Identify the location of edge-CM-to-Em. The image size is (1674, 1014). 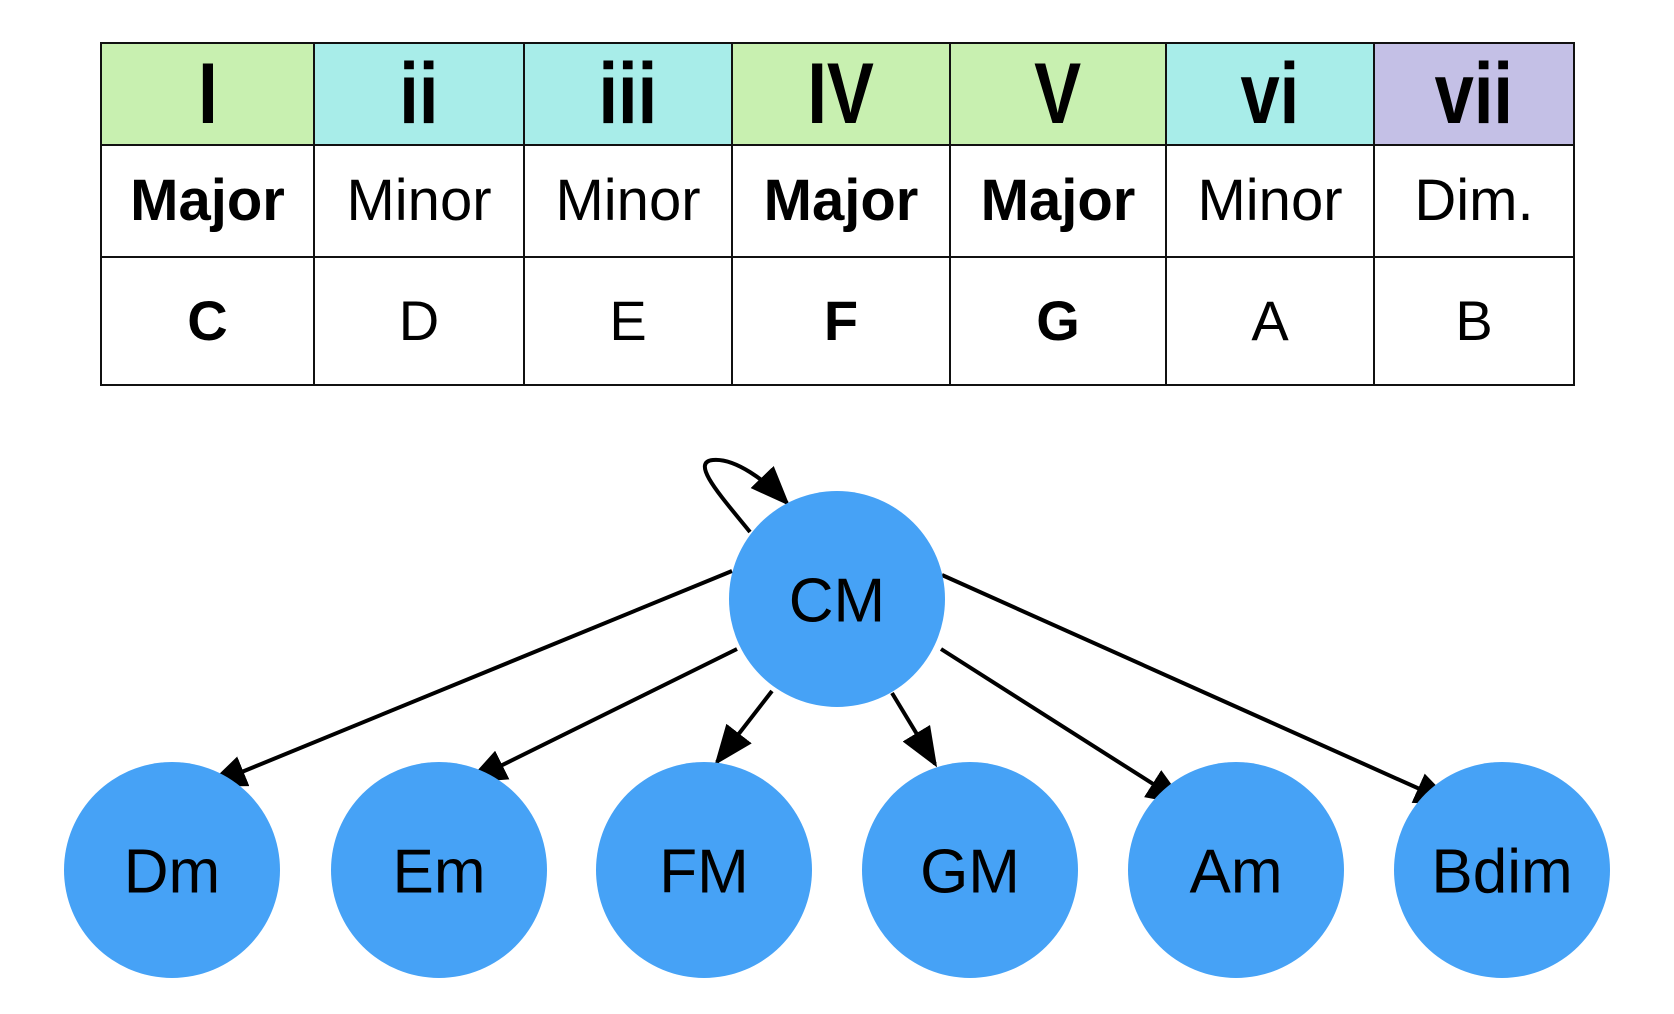
(602, 715).